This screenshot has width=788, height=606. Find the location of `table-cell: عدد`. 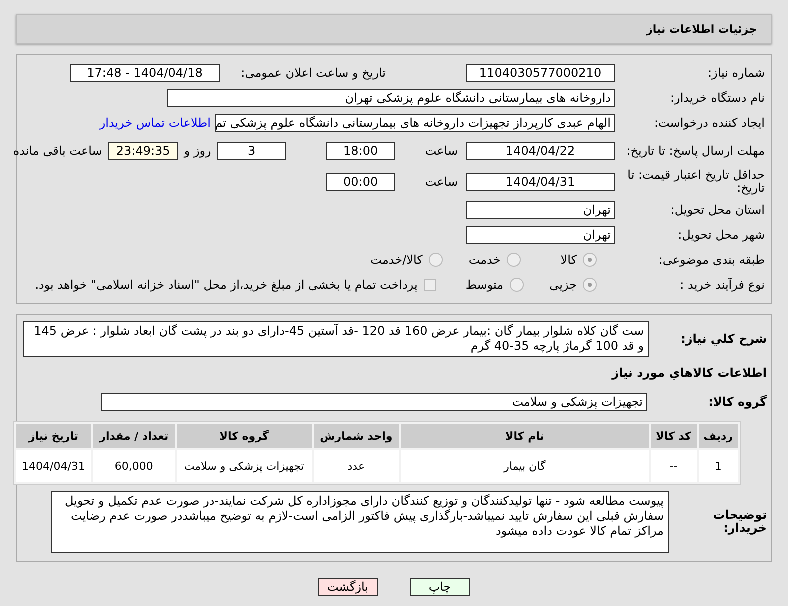

table-cell: عدد is located at coordinates (356, 466).